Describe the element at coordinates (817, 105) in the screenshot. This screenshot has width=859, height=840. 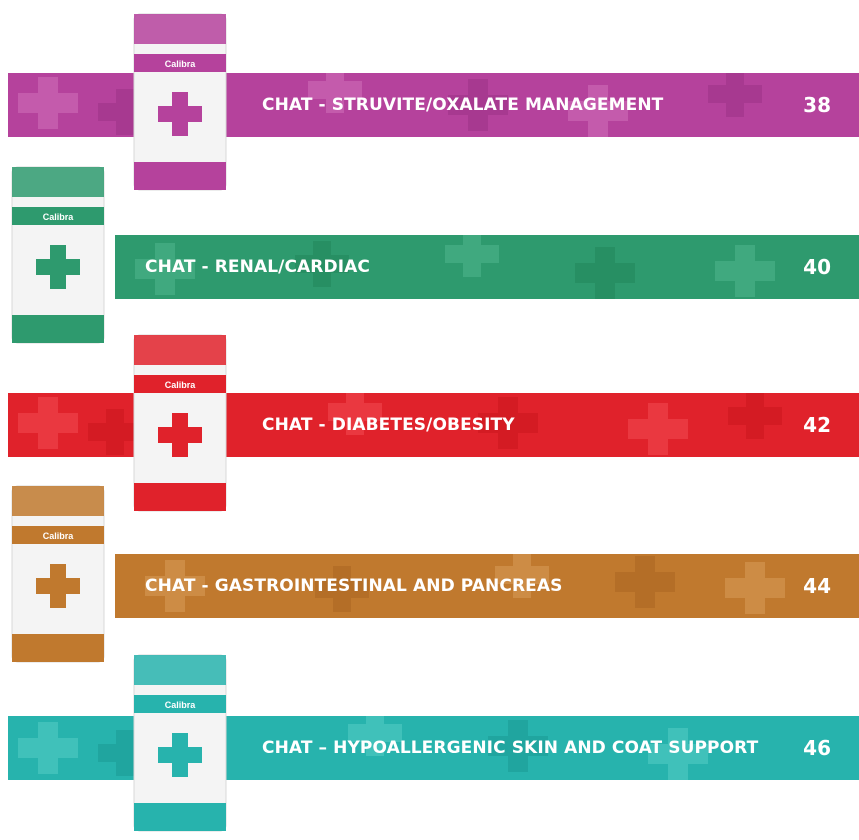
I see `page-number: 38` at that location.